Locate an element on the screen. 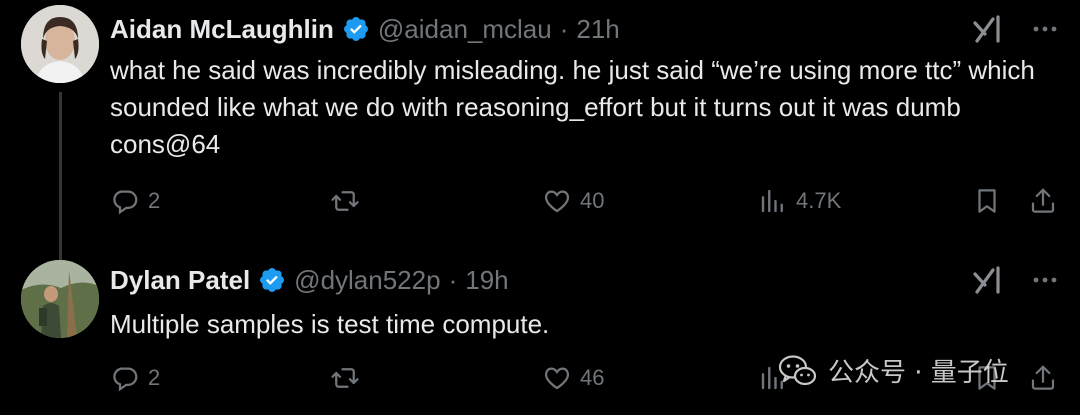 Image resolution: width=1080 pixels, height=415 pixels. tweet-actions: 2 40 4.7K is located at coordinates (585, 201).